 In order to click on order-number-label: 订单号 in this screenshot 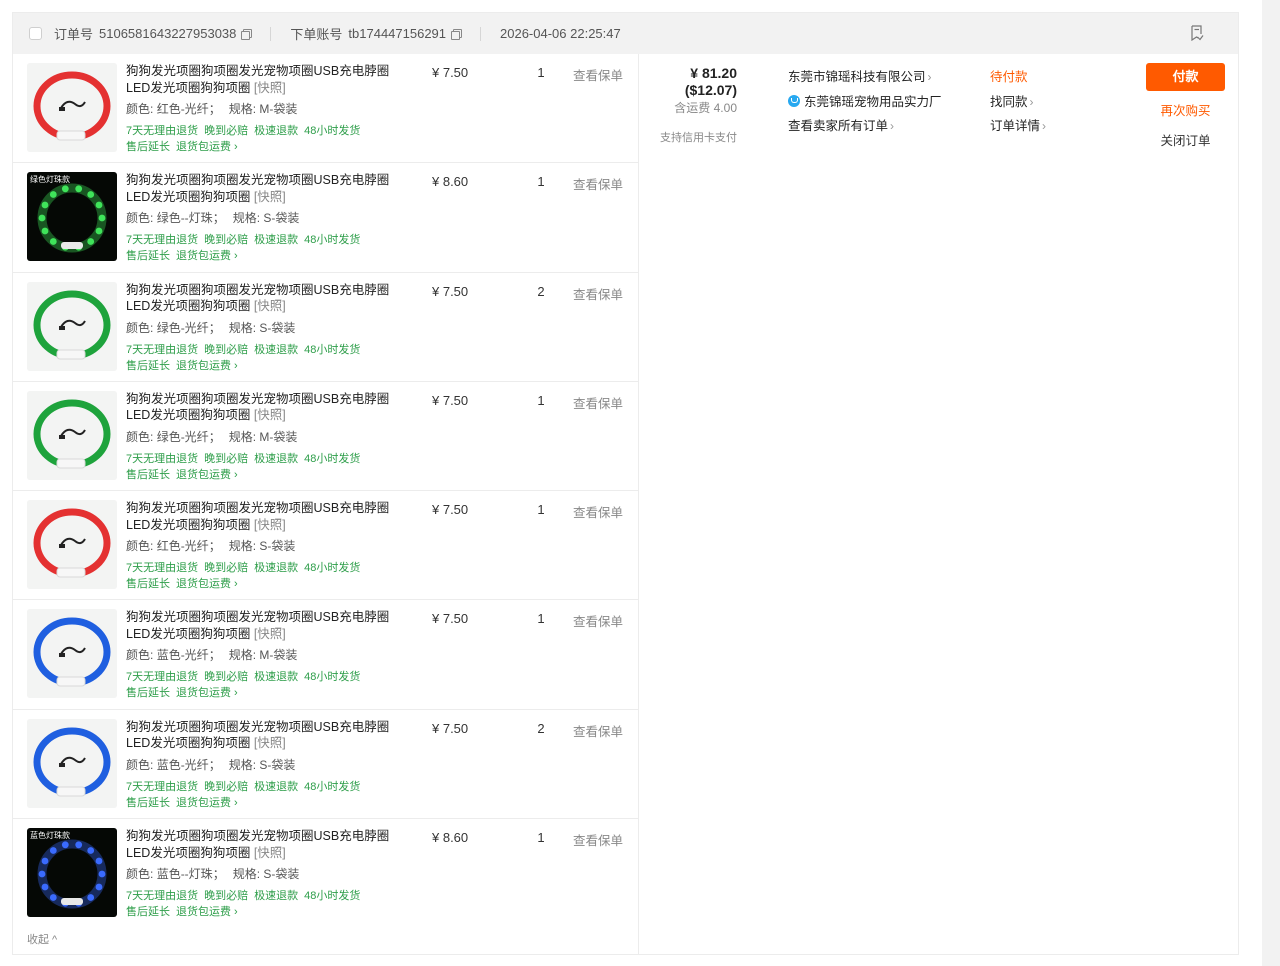, I will do `click(74, 34)`.